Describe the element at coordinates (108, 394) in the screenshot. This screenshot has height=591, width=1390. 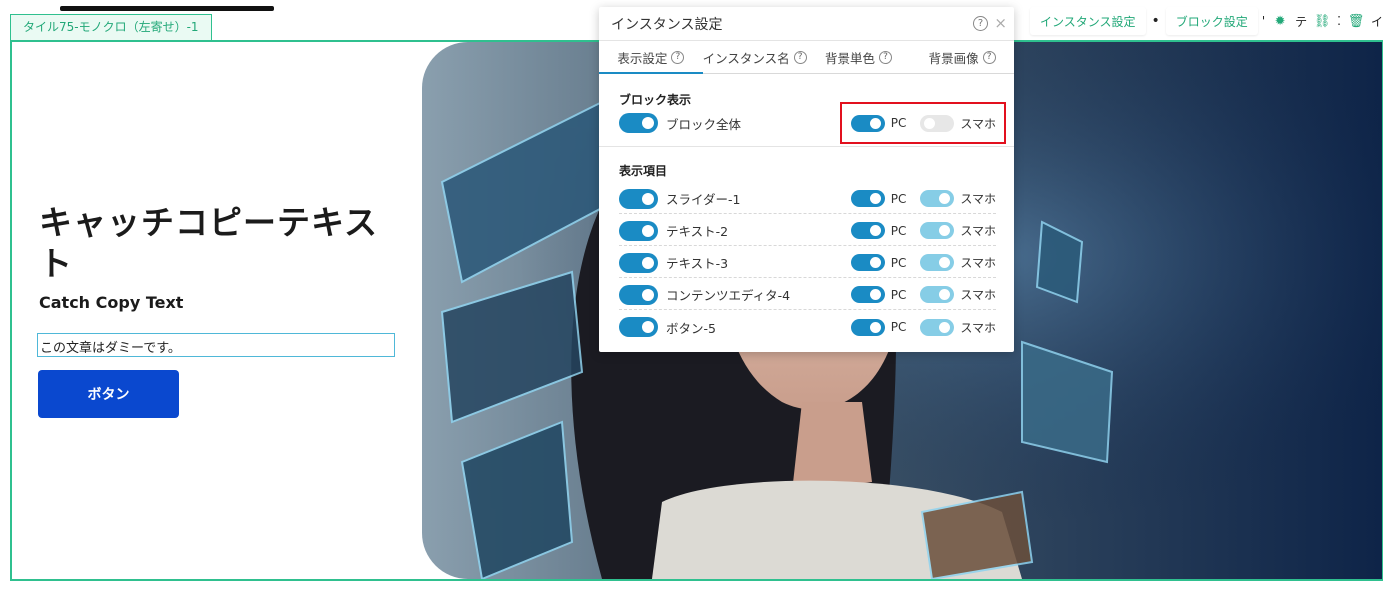
I see `cta-button: ボタン` at that location.